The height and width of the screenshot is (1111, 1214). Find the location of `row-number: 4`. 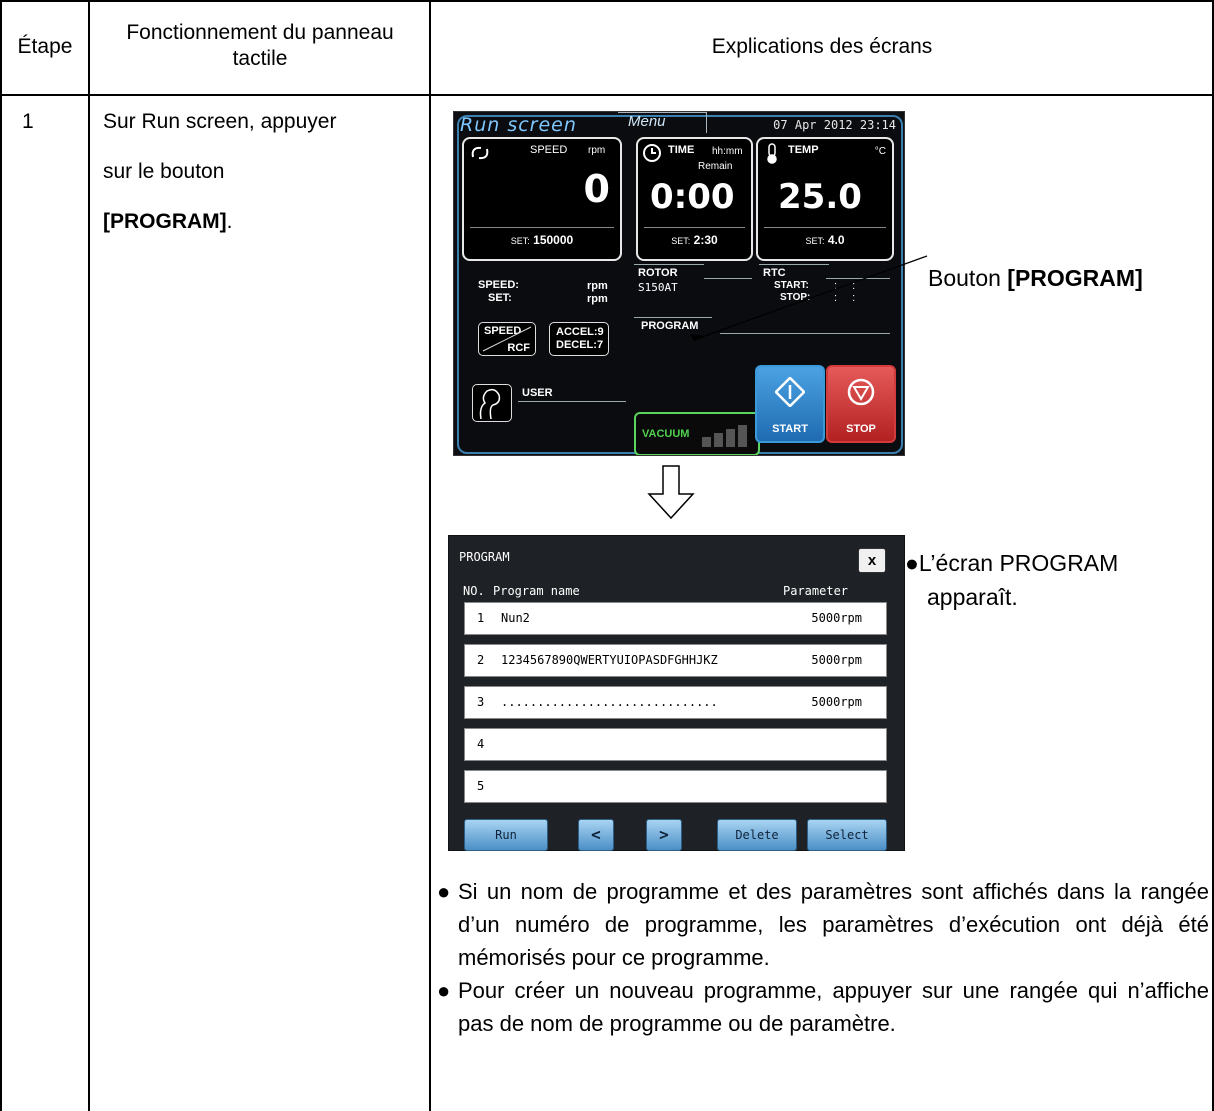

row-number: 4 is located at coordinates (481, 744).